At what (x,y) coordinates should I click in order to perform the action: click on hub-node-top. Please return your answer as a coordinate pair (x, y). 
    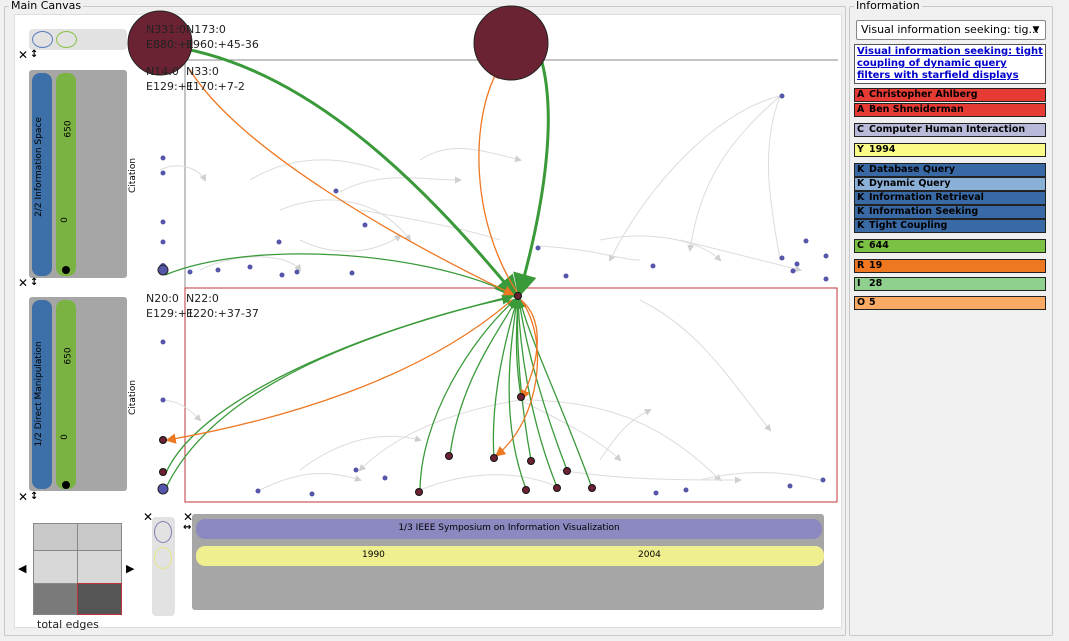
    Looking at the image, I should click on (511, 43).